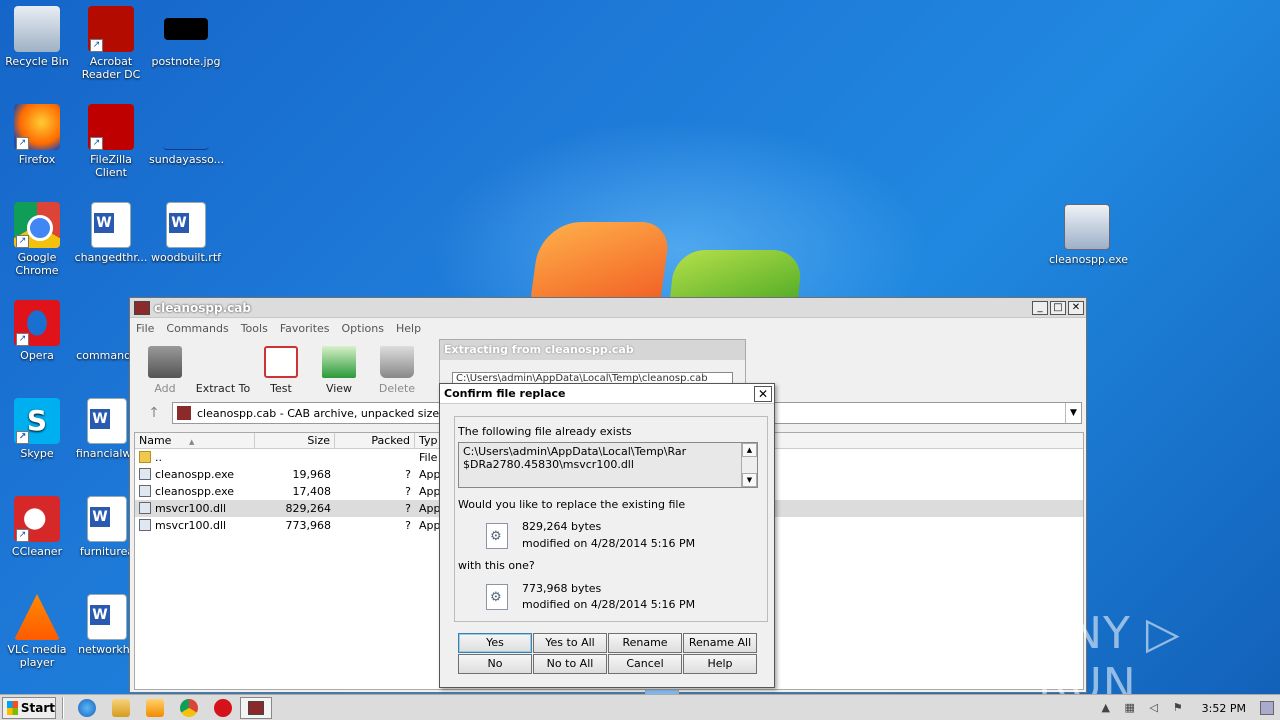 Image resolution: width=1280 pixels, height=720 pixels. I want to click on desktop-icon-postnote: postnote.jpg, so click(186, 37).